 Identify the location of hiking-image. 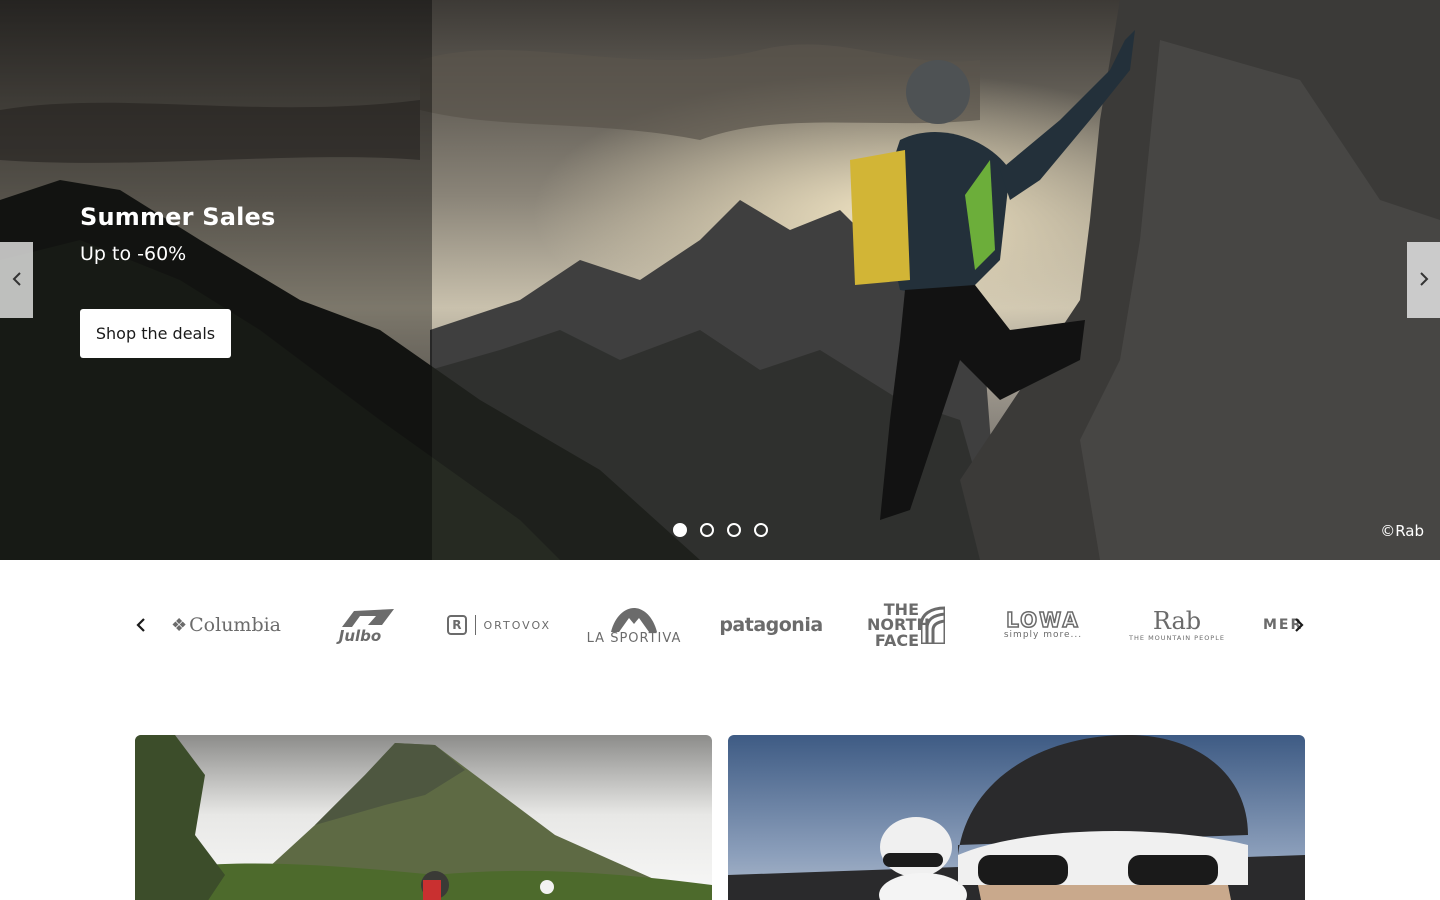
(423, 817).